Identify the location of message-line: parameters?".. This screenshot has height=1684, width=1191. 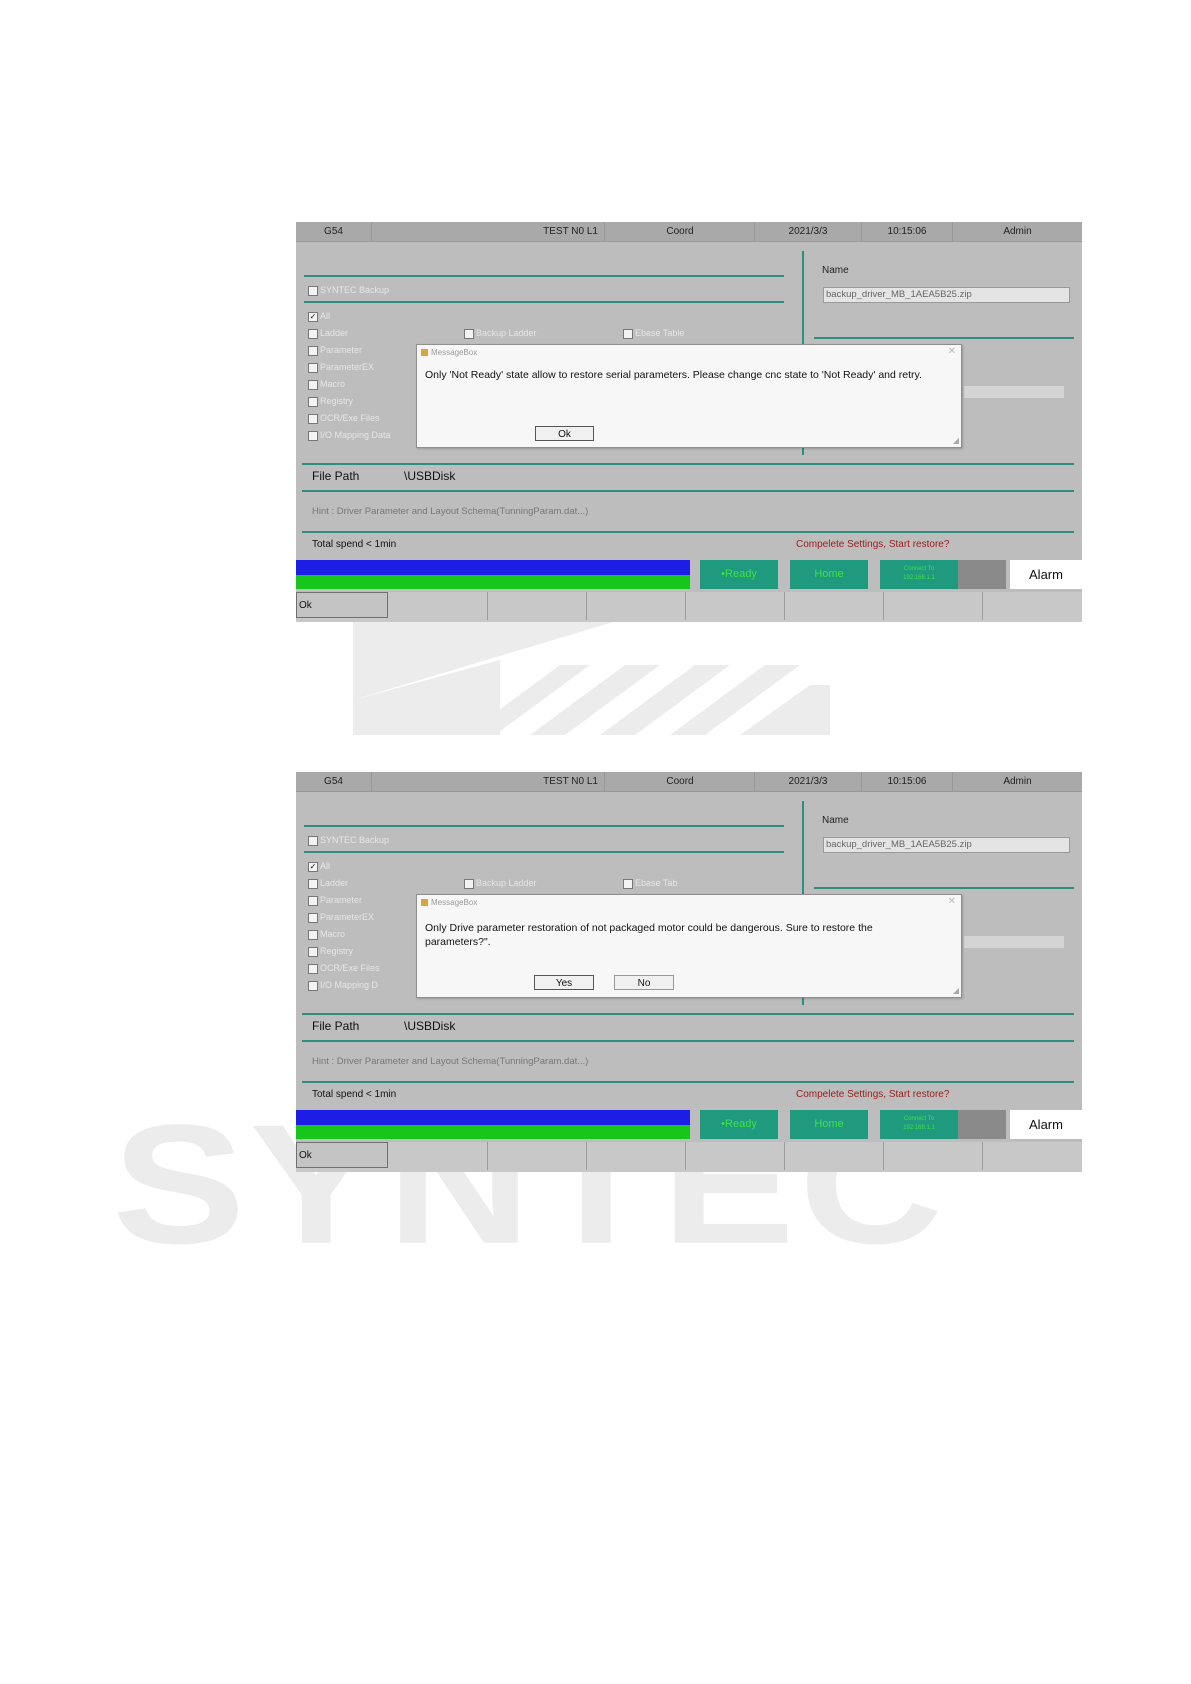
(458, 942).